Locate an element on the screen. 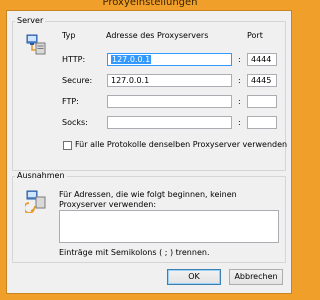 The height and width of the screenshot is (300, 320). title-bar: Proxyeinstellungen is located at coordinates (150, 5).